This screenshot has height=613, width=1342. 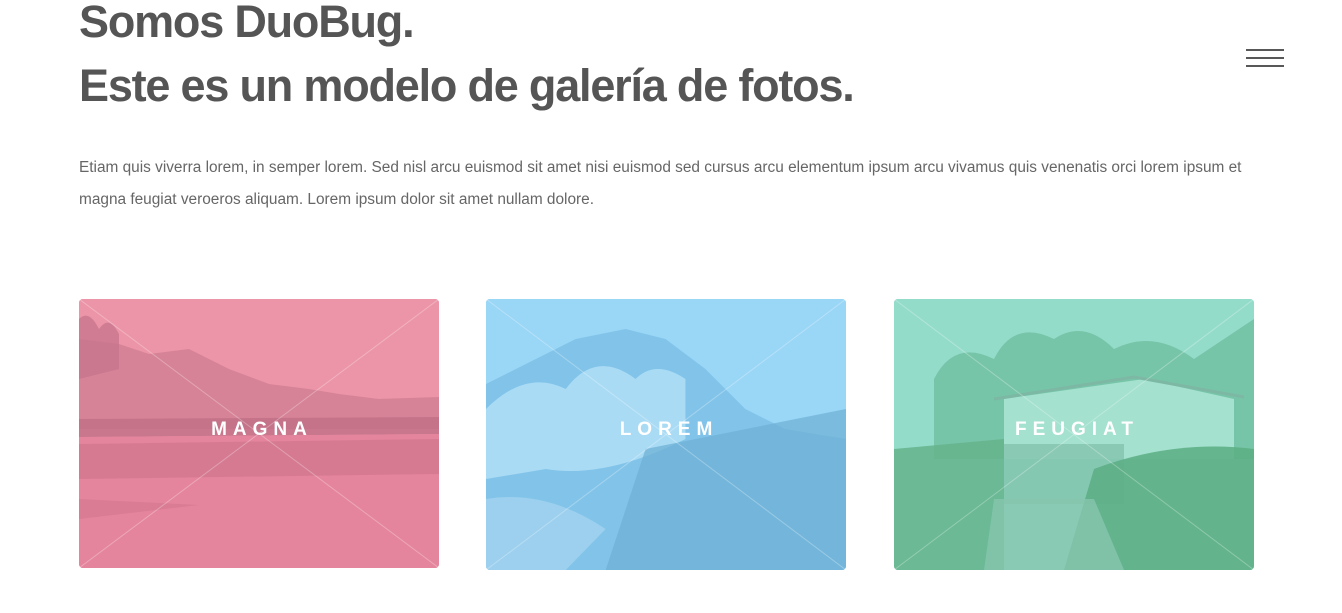 I want to click on gallery-tile-feugiat: FEUGIAT, so click(x=1074, y=434).